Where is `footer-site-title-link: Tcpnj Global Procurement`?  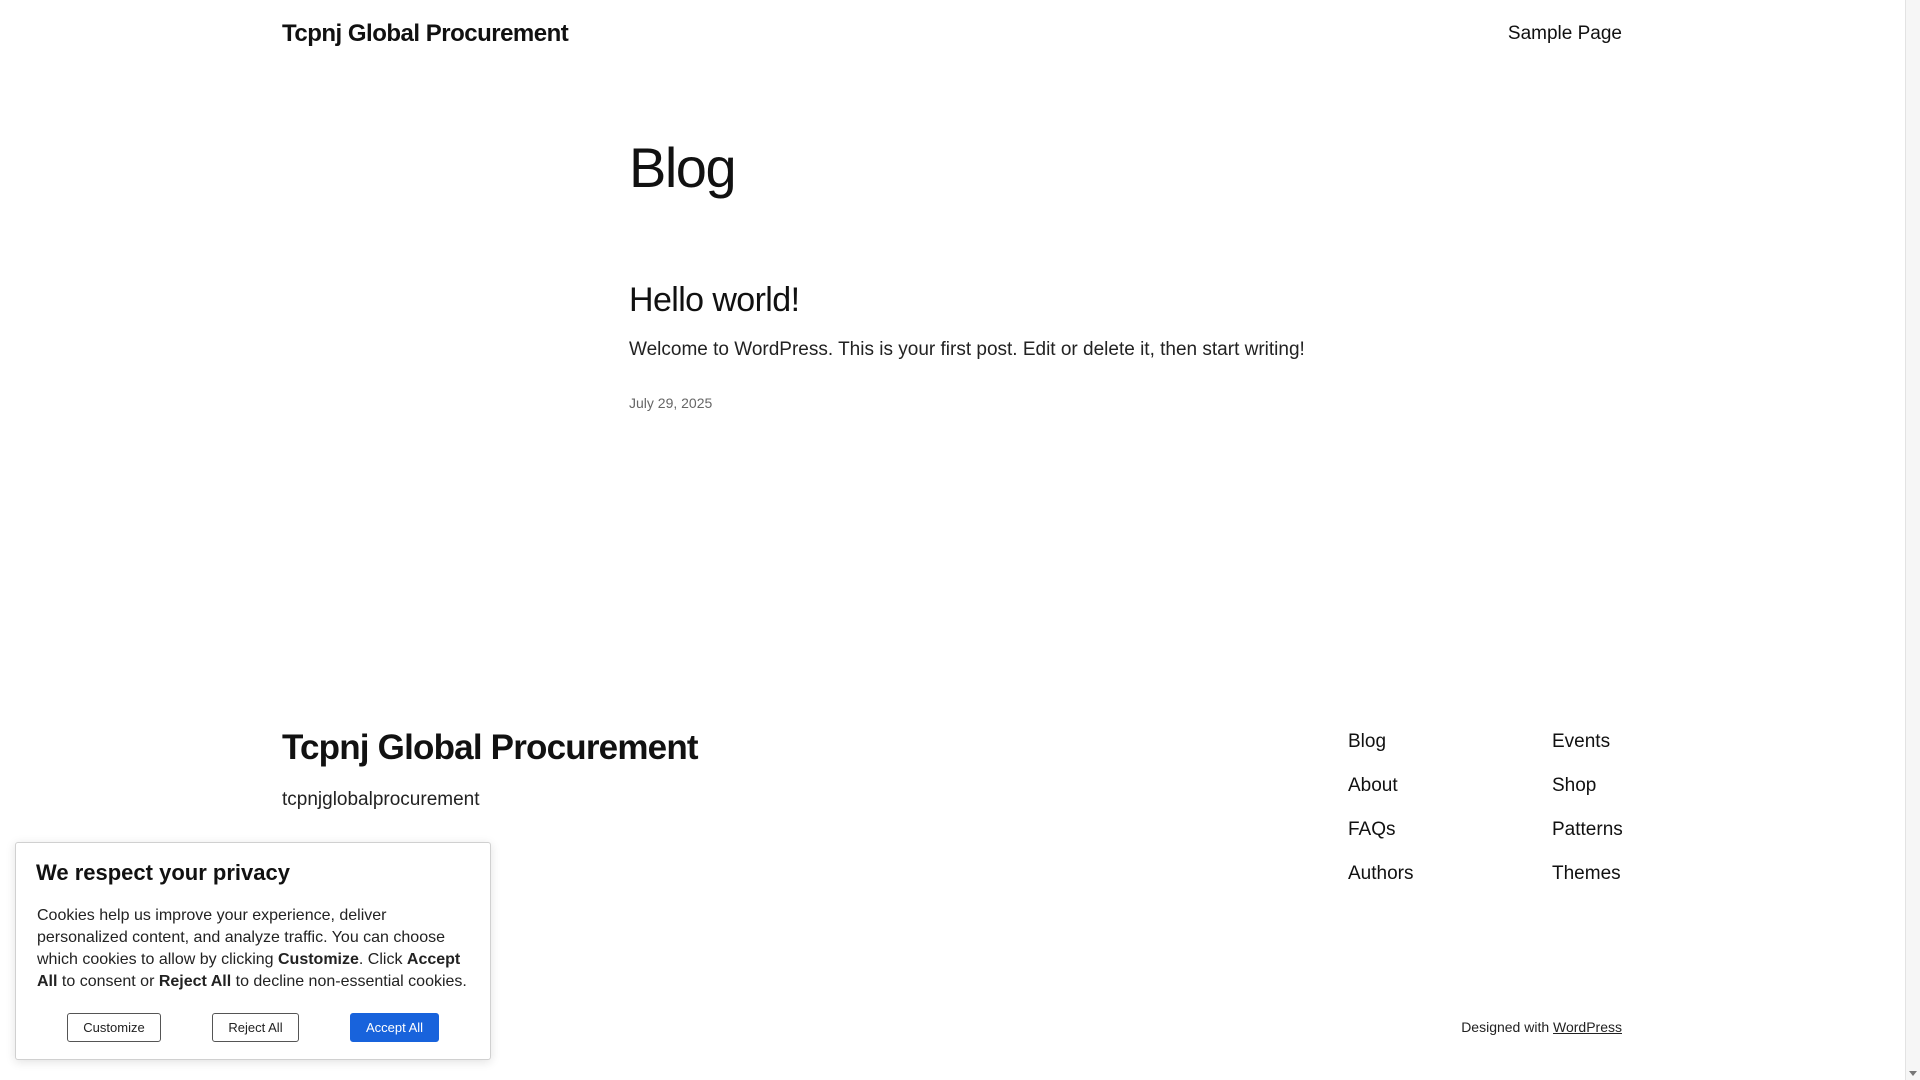
footer-site-title-link: Tcpnj Global Procurement is located at coordinates (490, 748).